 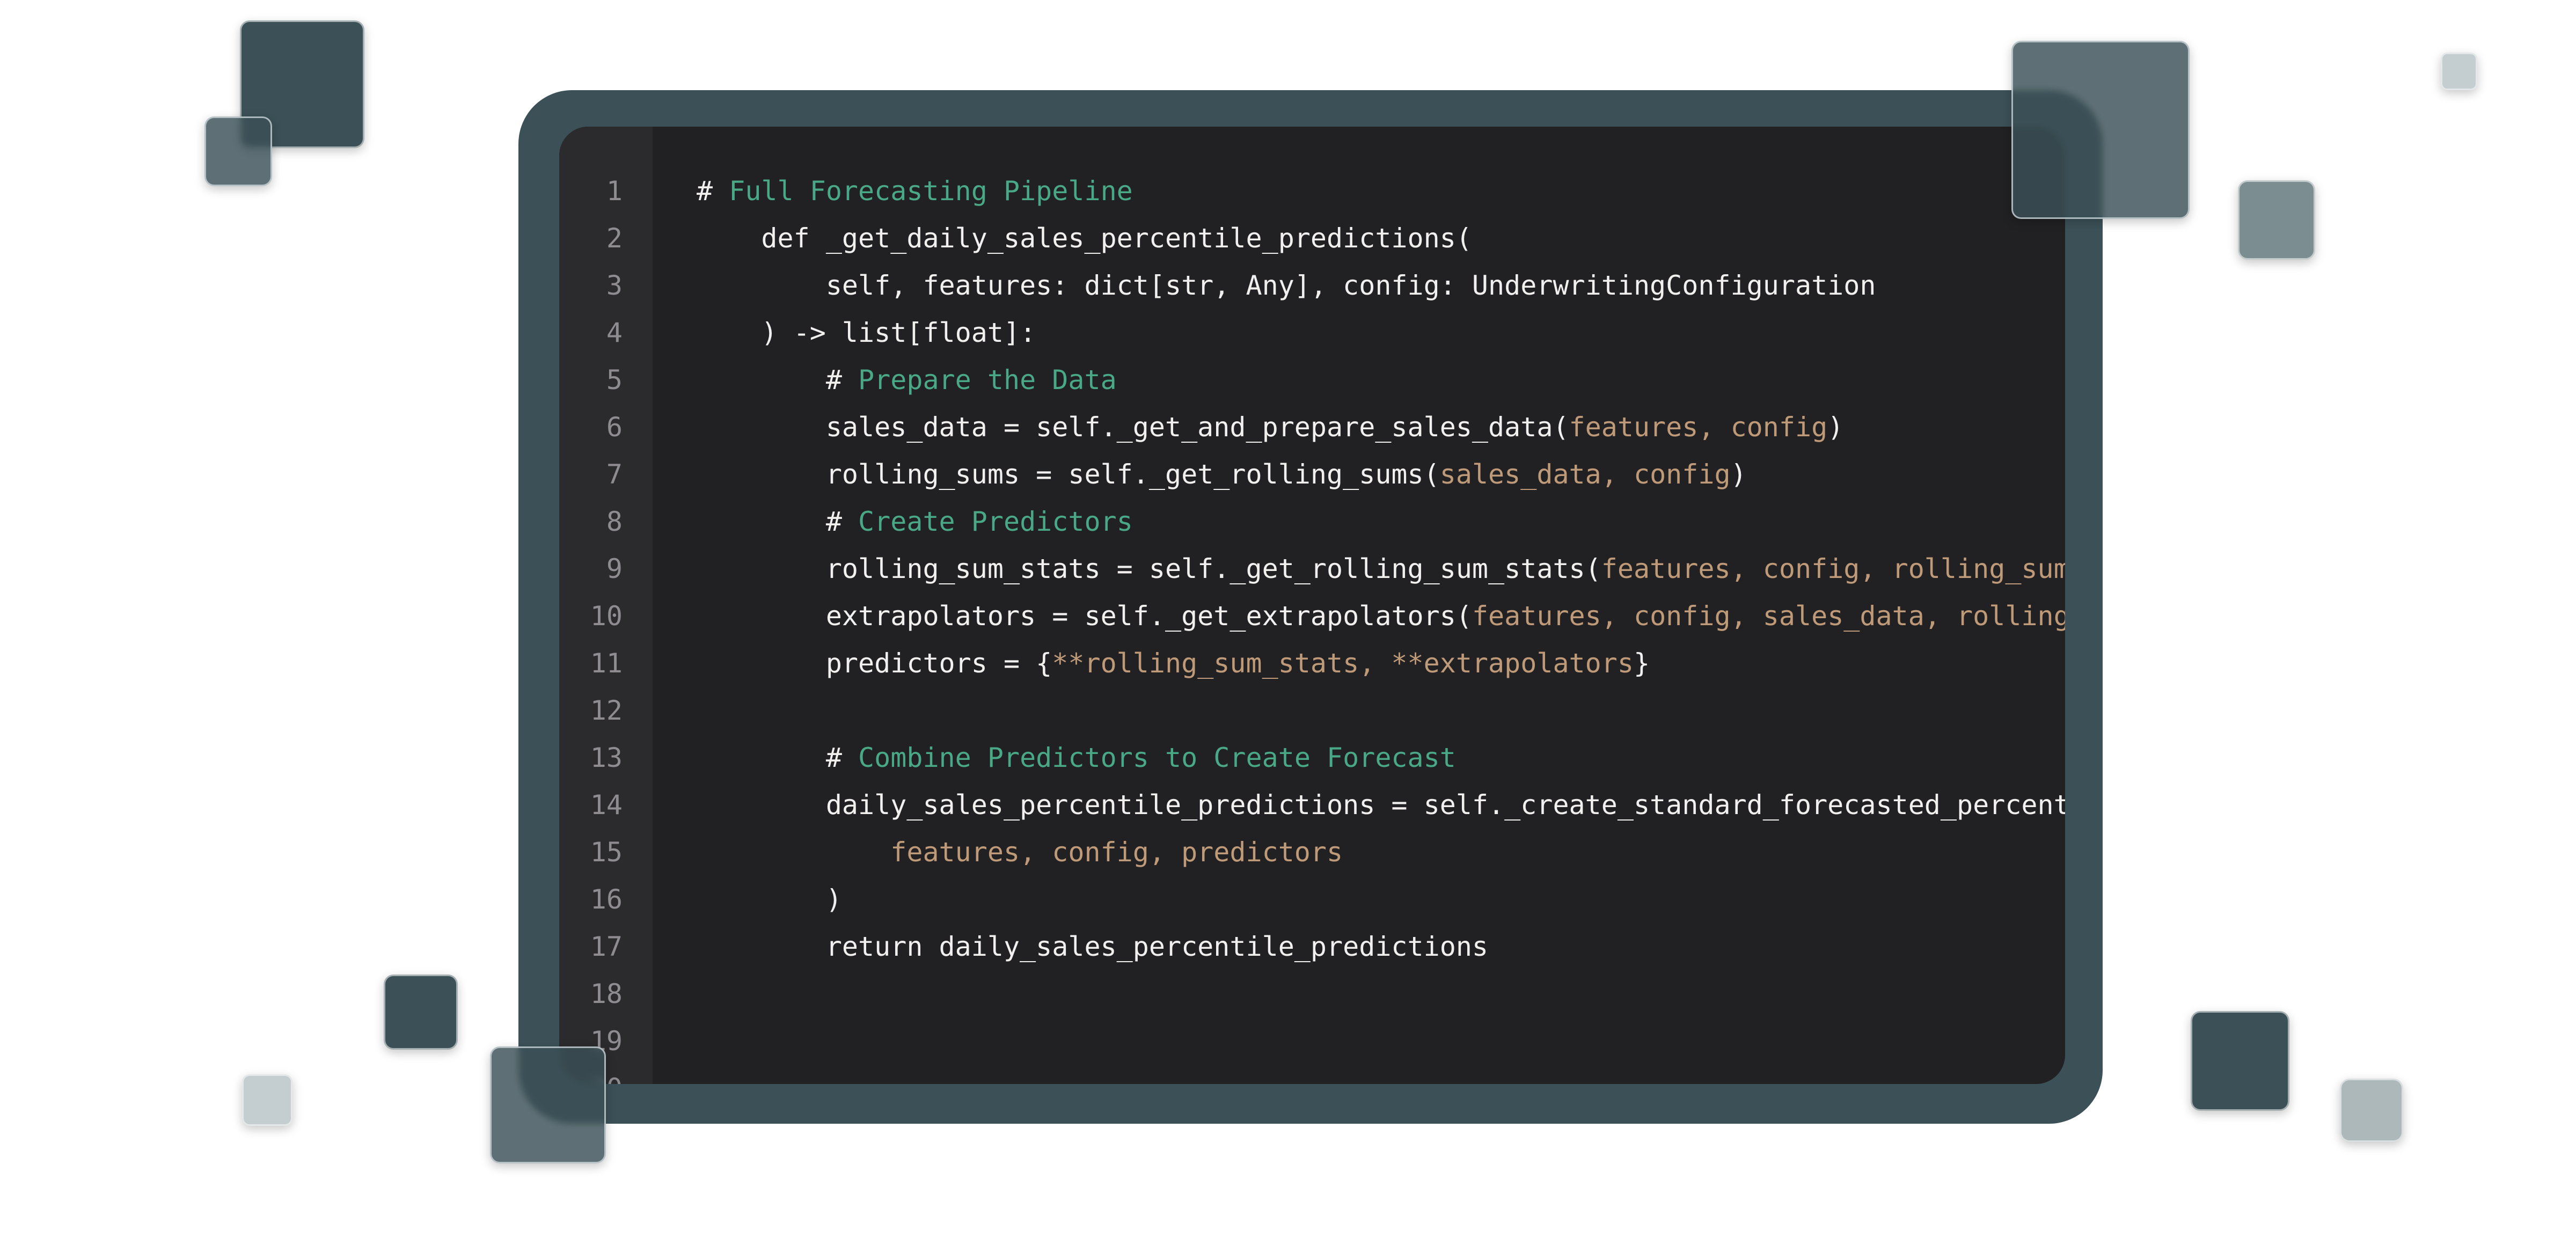 What do you see at coordinates (1312, 1074) in the screenshot?
I see `code-line: 20` at bounding box center [1312, 1074].